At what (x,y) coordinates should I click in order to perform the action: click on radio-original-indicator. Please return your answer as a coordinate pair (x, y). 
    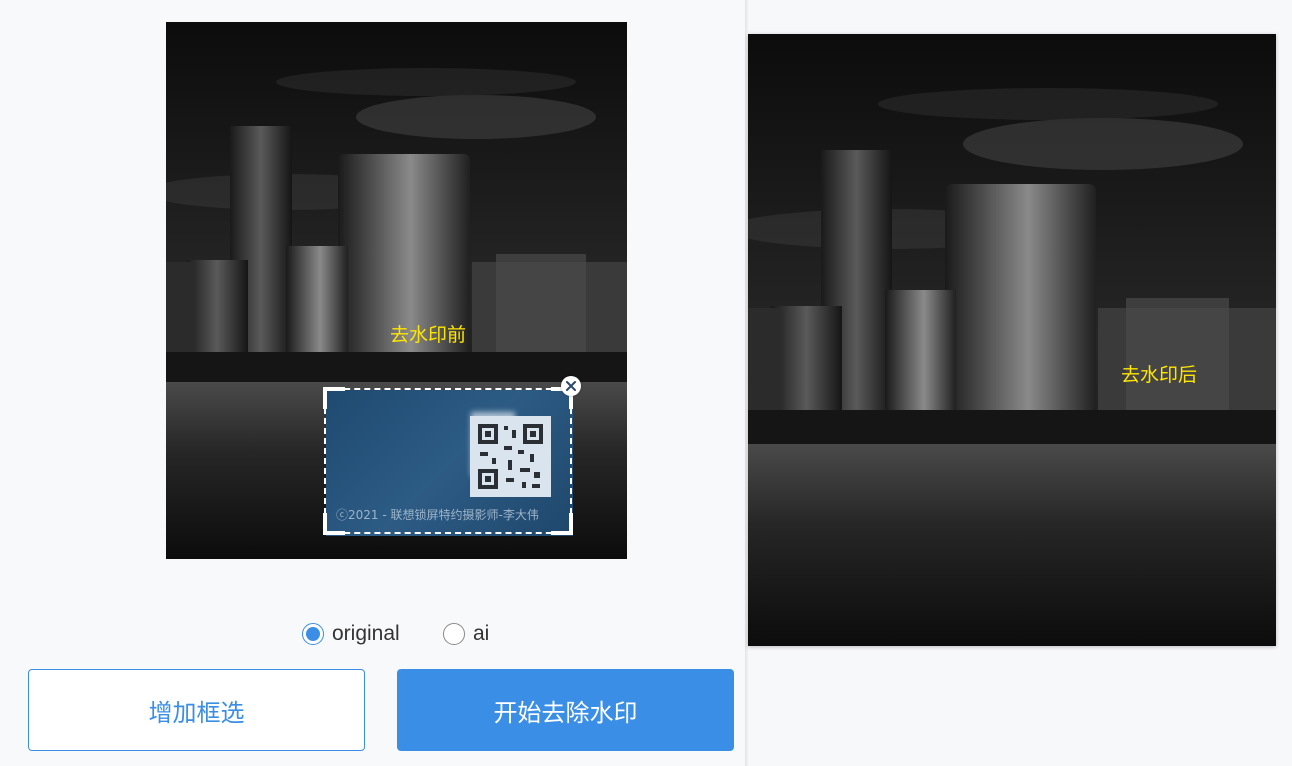
    Looking at the image, I should click on (313, 634).